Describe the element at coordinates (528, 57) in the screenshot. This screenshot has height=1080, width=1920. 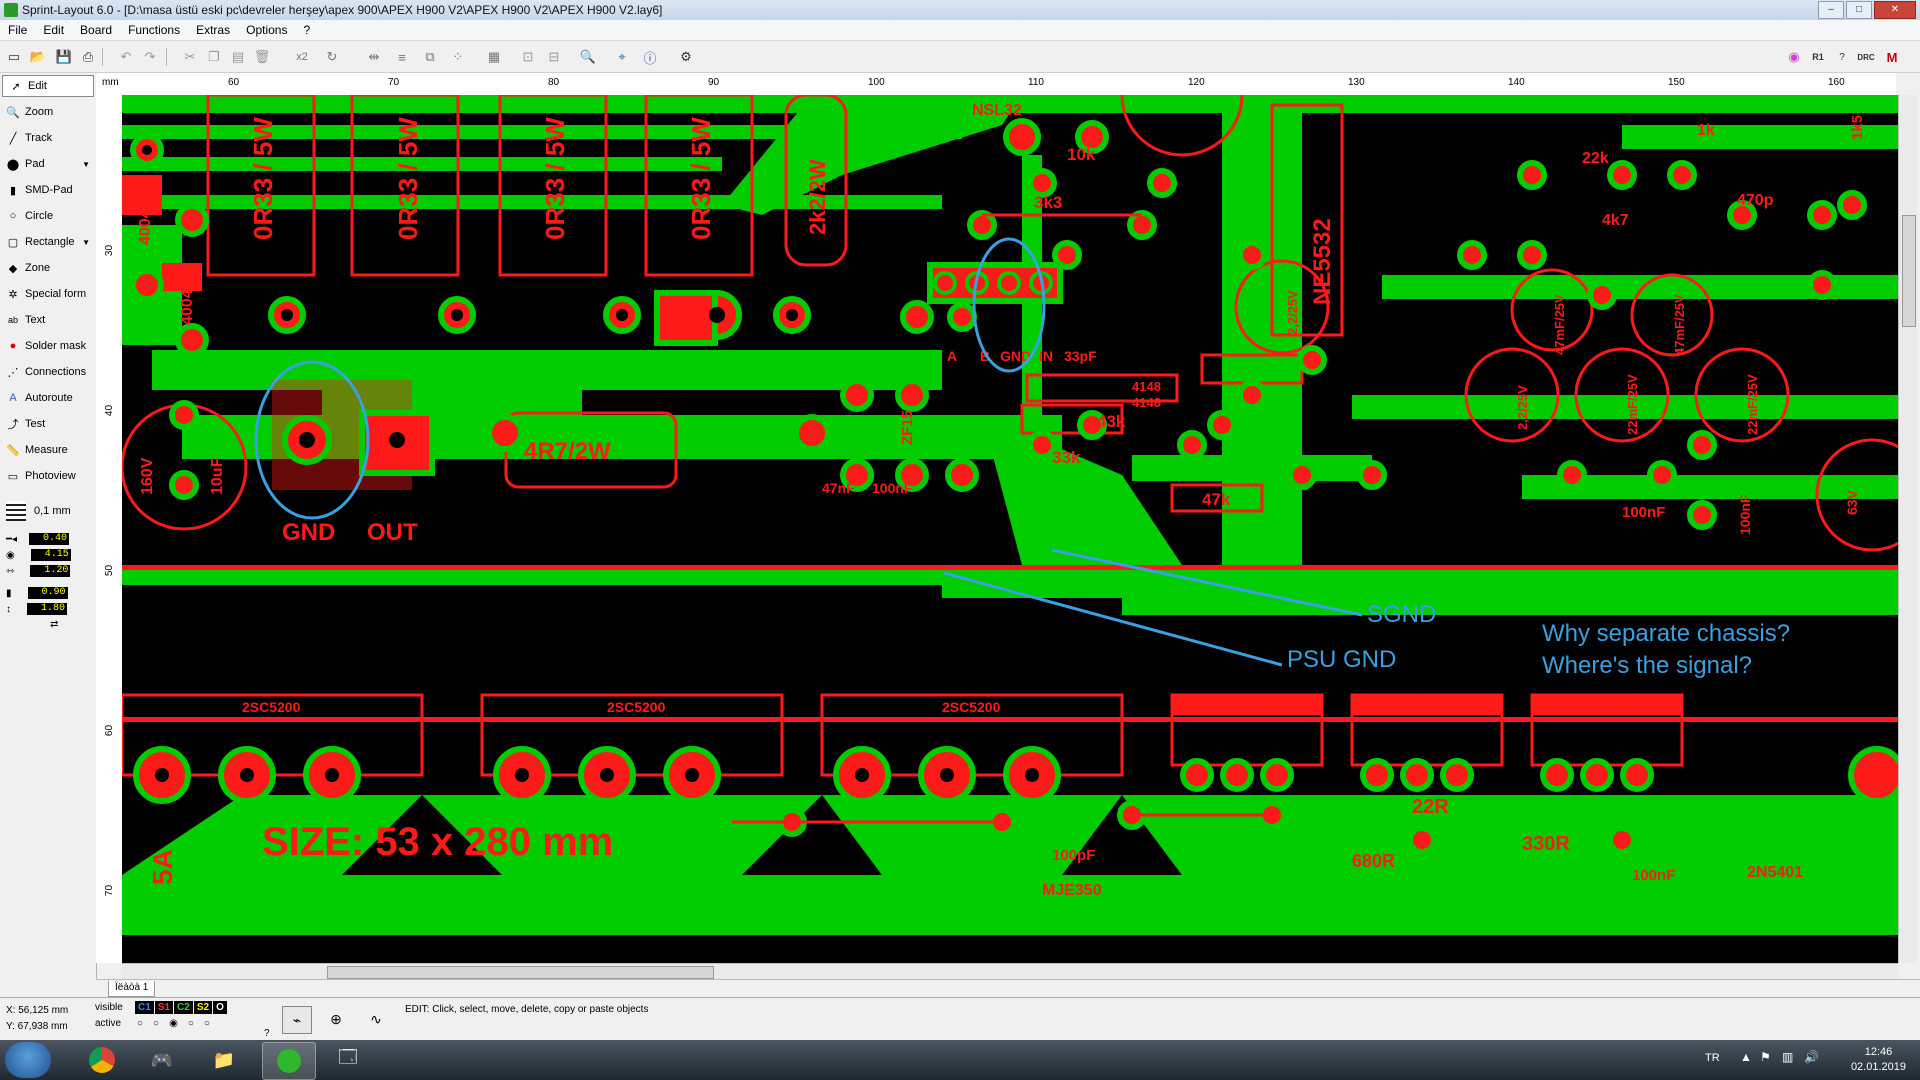
I see `lock-icon: ⊡` at that location.